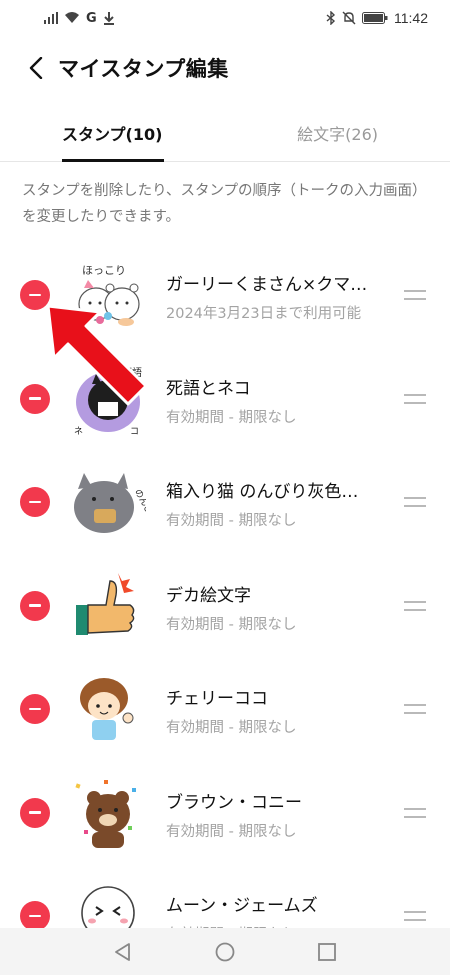 This screenshot has height=975, width=450. What do you see at coordinates (113, 160) in the screenshot?
I see `active-tab-indicator` at bounding box center [113, 160].